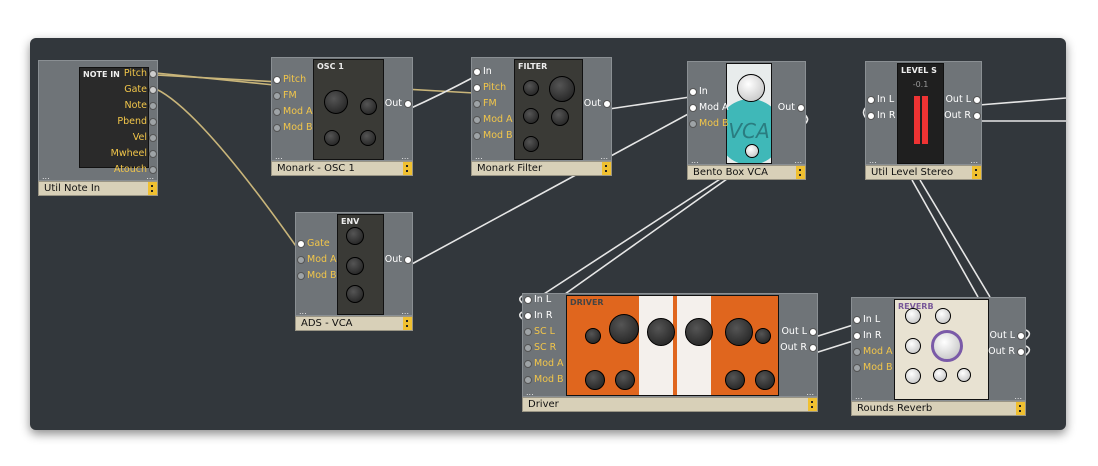 The image size is (1098, 466). Describe the element at coordinates (135, 154) in the screenshot. I see `output-port-mwheel: Mwheel` at that location.